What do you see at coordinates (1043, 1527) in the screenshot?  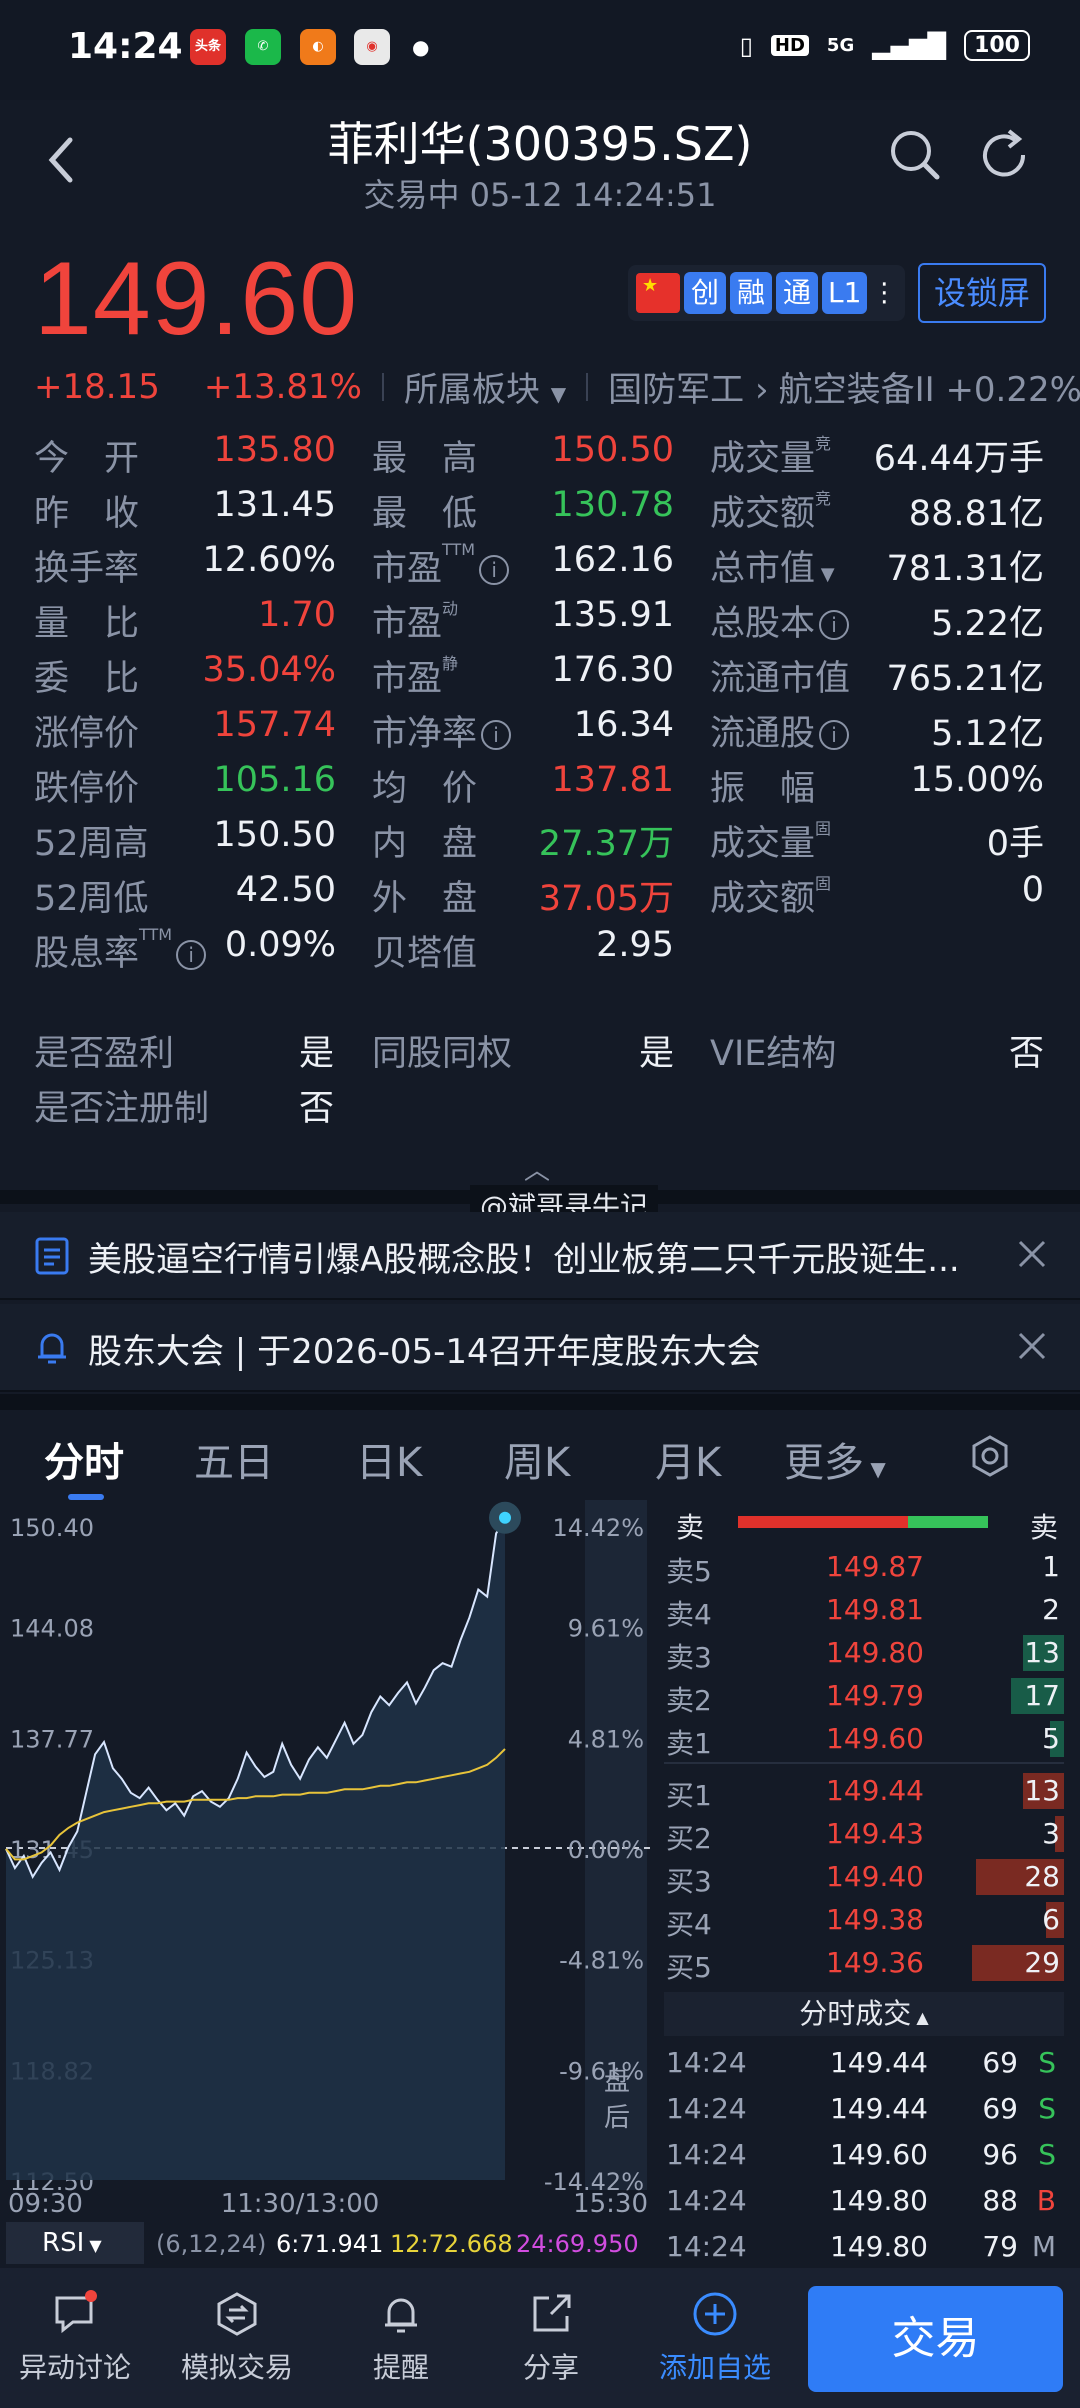 I see `sell-label-2: 卖` at bounding box center [1043, 1527].